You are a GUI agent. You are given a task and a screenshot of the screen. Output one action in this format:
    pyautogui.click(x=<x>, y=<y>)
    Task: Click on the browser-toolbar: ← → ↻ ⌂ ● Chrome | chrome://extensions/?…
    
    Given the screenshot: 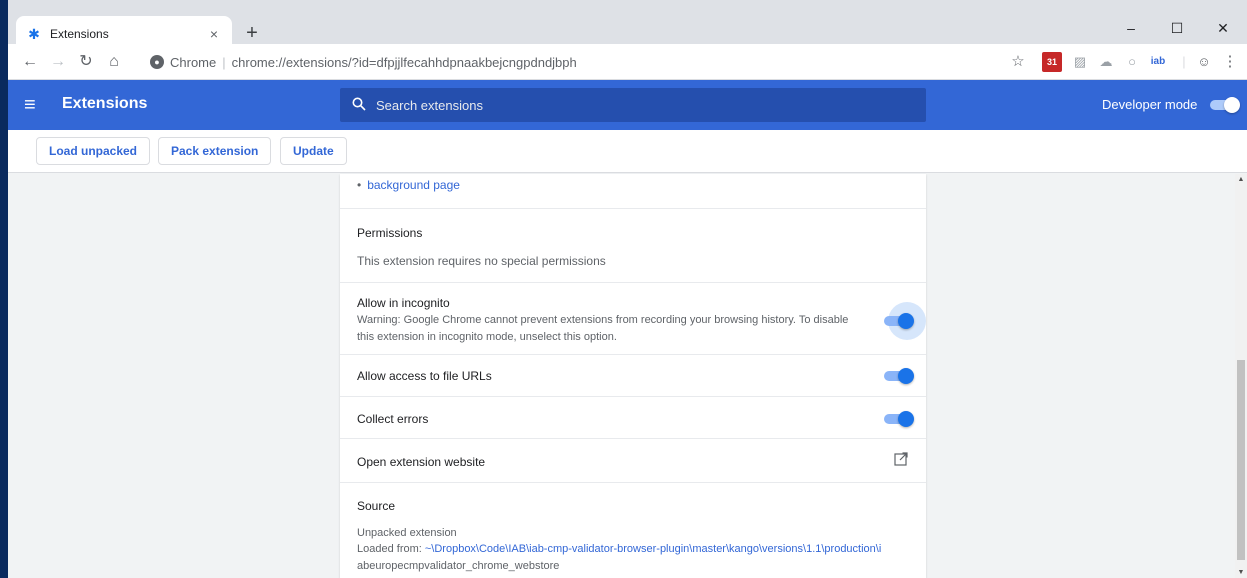 What is the action you would take?
    pyautogui.click(x=627, y=62)
    